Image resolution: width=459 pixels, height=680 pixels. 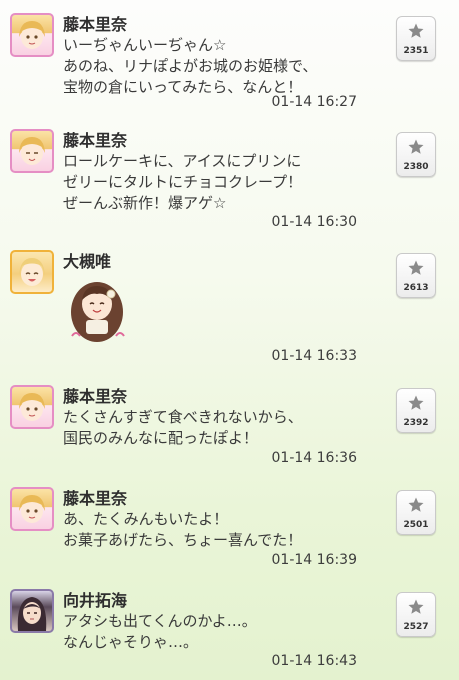 What do you see at coordinates (416, 275) in the screenshot?
I see `star-button: 2613` at bounding box center [416, 275].